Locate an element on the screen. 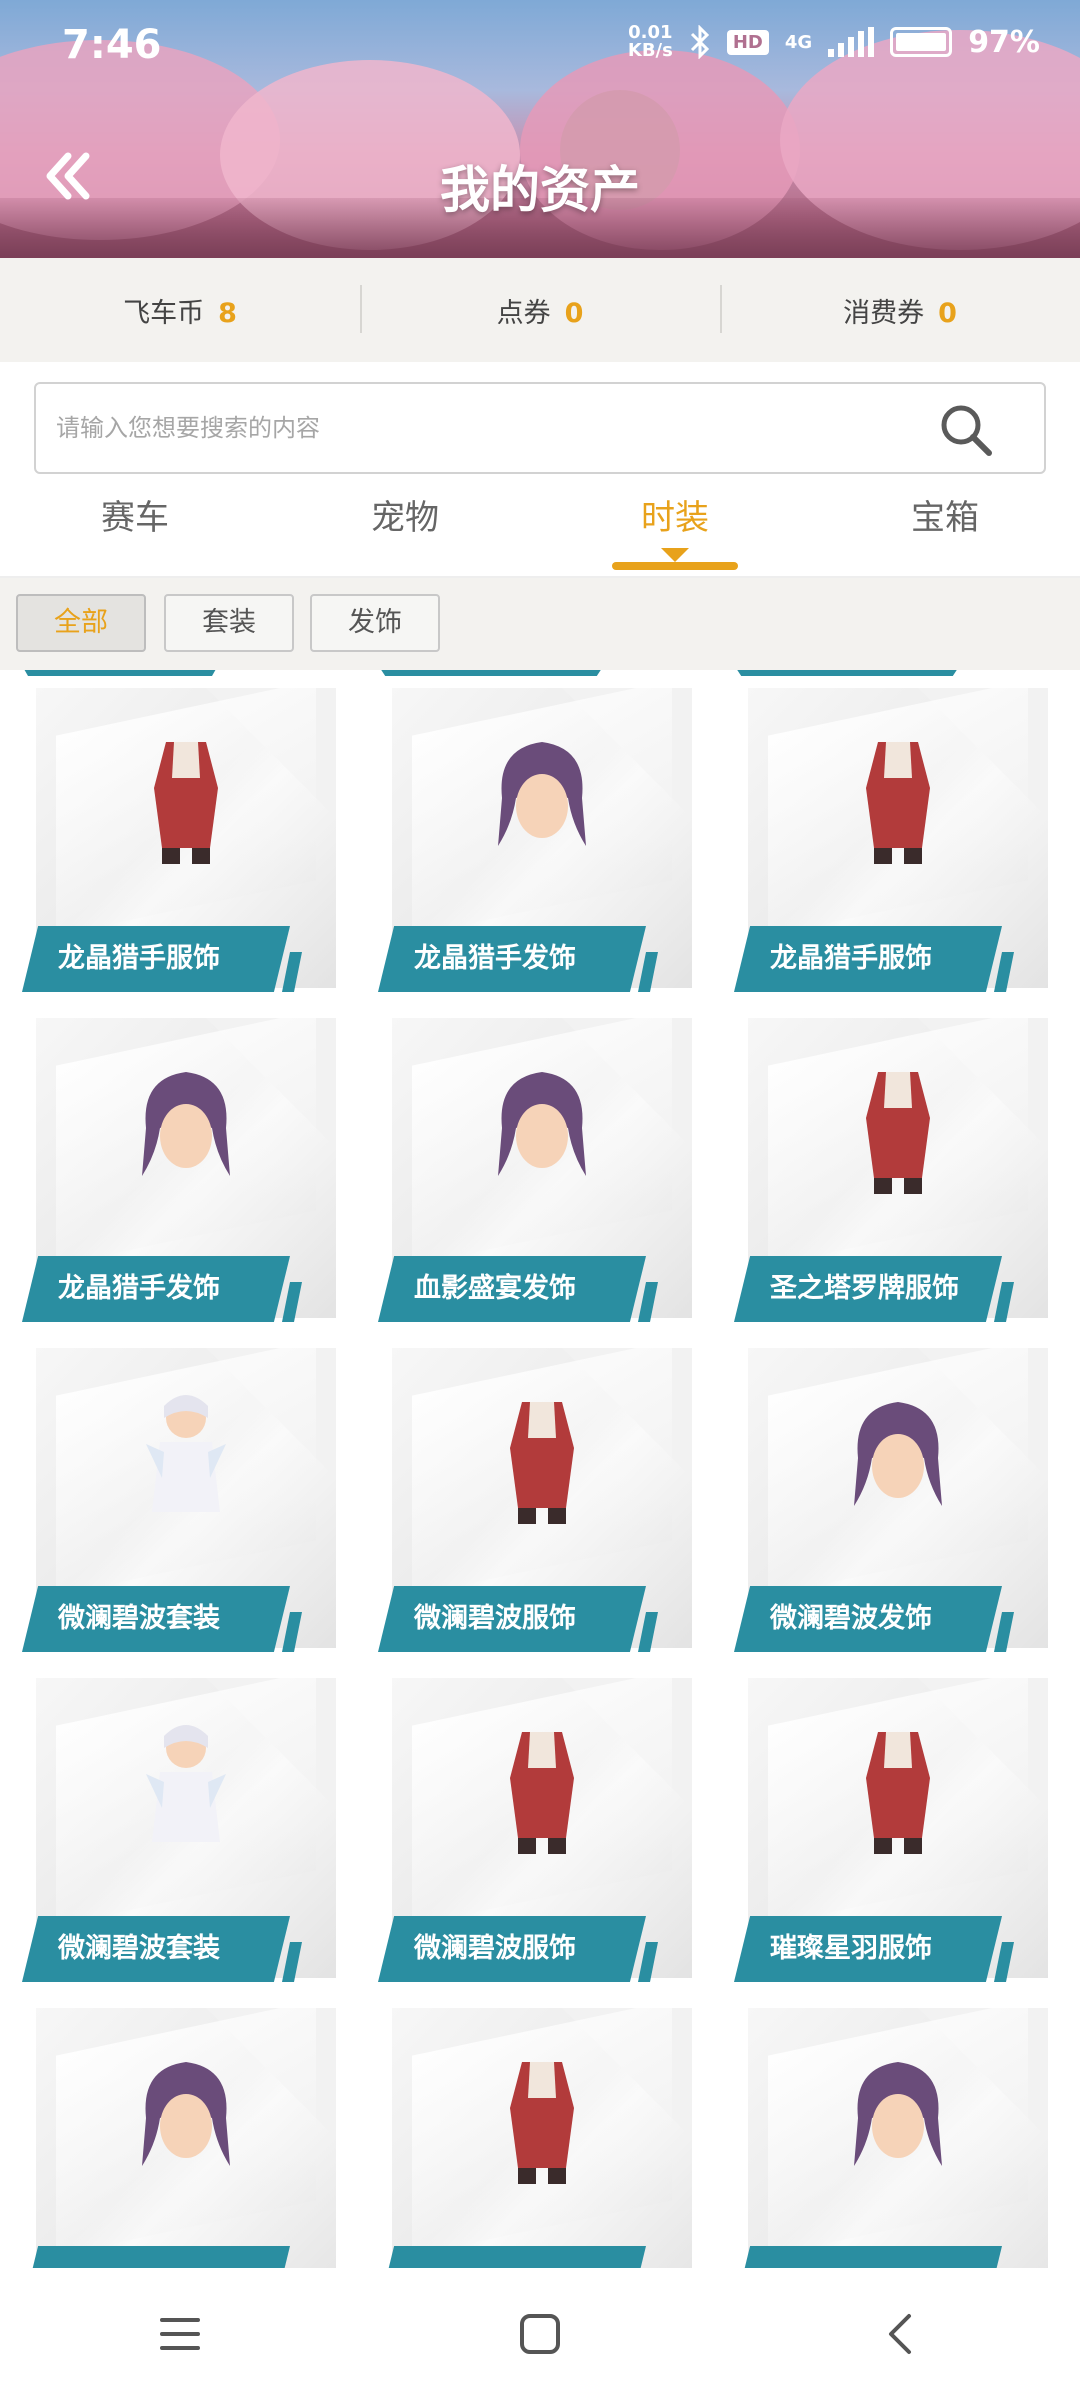 The height and width of the screenshot is (2400, 1080). bluetooth-icon is located at coordinates (699, 42).